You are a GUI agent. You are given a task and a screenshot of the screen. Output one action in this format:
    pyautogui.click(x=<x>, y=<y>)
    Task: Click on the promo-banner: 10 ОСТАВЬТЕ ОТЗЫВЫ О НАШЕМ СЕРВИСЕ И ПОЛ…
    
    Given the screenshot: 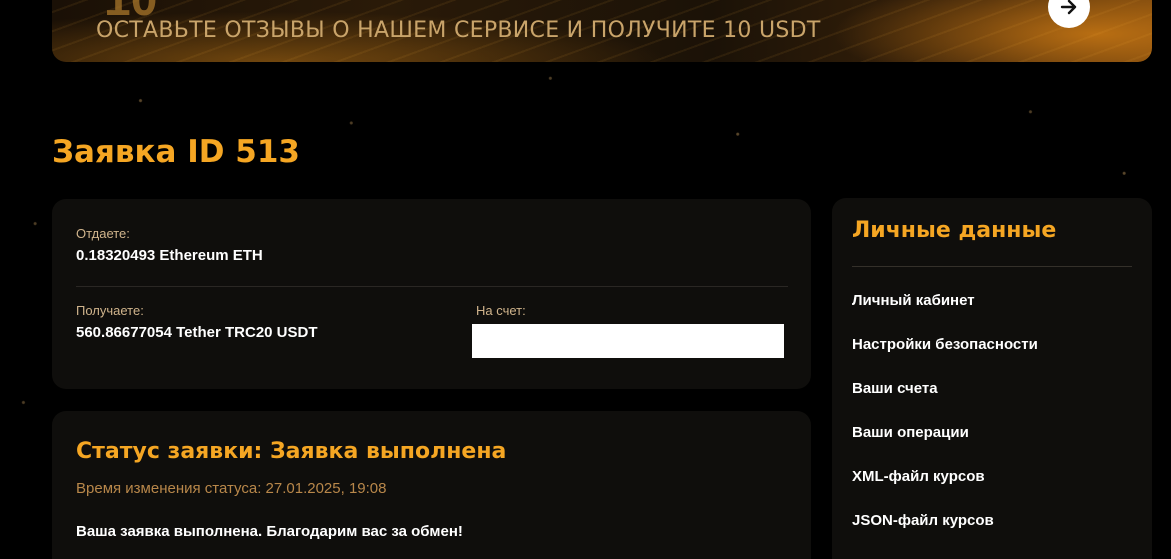 What is the action you would take?
    pyautogui.click(x=602, y=31)
    